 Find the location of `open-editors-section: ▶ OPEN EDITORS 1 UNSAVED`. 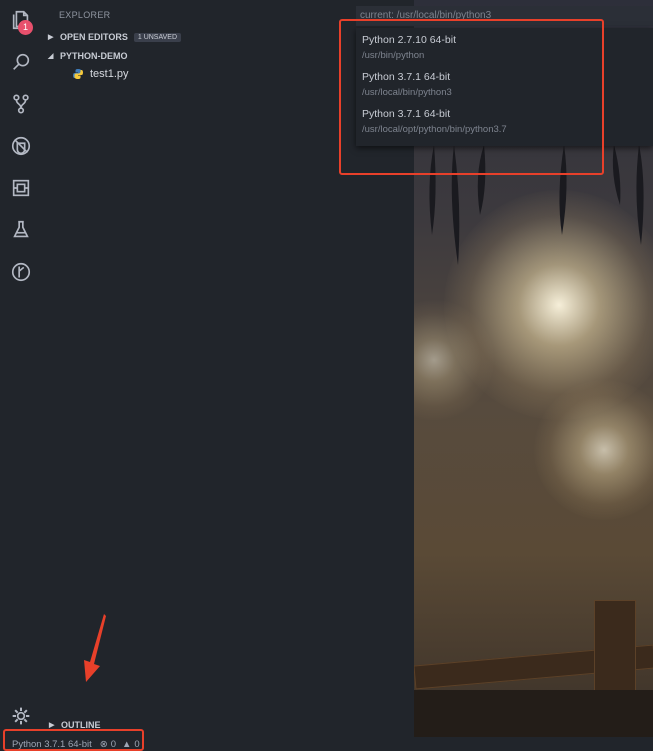

open-editors-section: ▶ OPEN EDITORS 1 UNSAVED is located at coordinates (115, 37).